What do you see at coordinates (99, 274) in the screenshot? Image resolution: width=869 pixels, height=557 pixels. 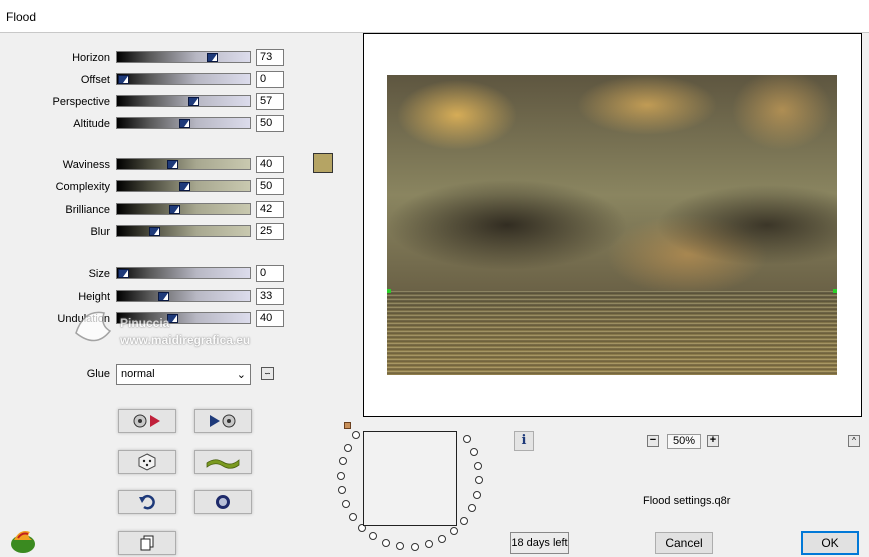 I see `param-label-size: Size` at bounding box center [99, 274].